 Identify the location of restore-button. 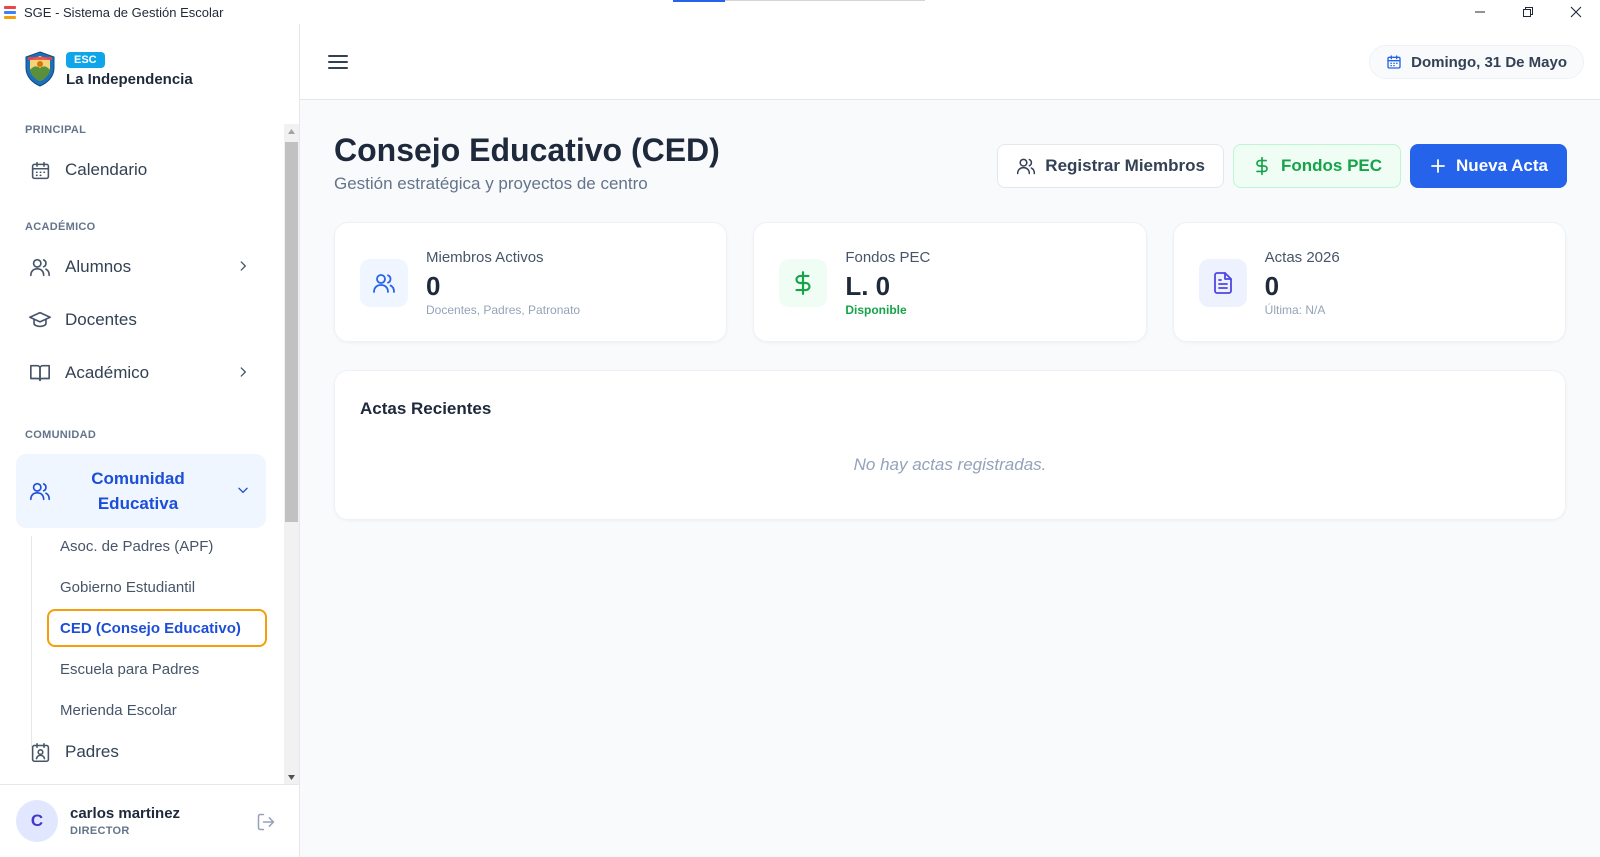
(1528, 12).